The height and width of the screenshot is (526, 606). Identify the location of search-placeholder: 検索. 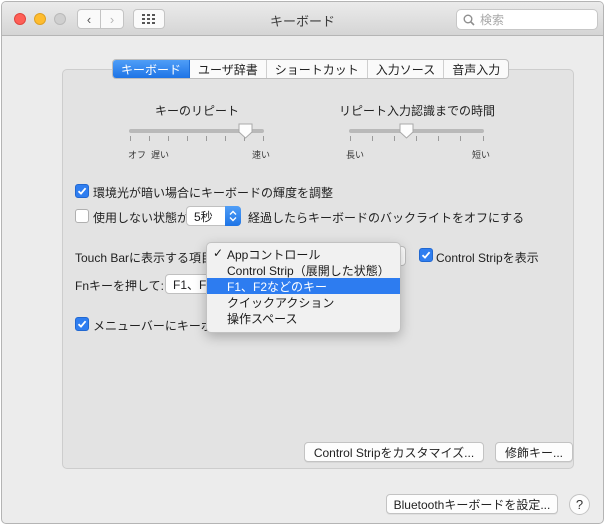
(492, 20).